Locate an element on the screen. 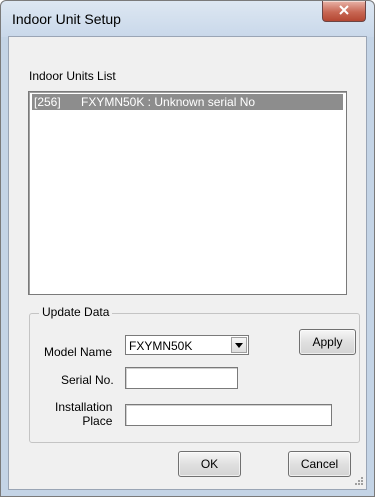 This screenshot has width=375, height=497. close-button is located at coordinates (344, 11).